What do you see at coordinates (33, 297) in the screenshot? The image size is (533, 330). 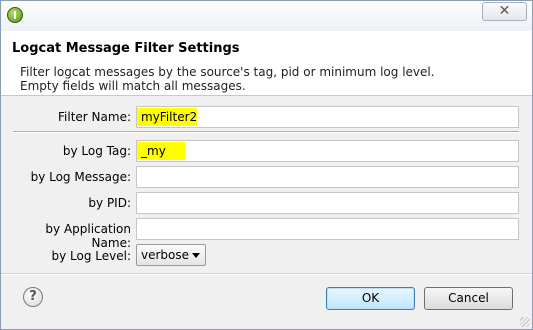 I see `help-icon: ?` at bounding box center [33, 297].